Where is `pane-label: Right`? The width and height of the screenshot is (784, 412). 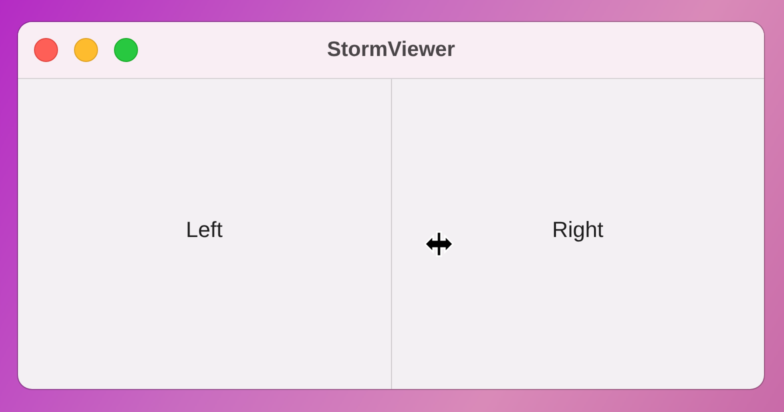 pane-label: Right is located at coordinates (578, 230).